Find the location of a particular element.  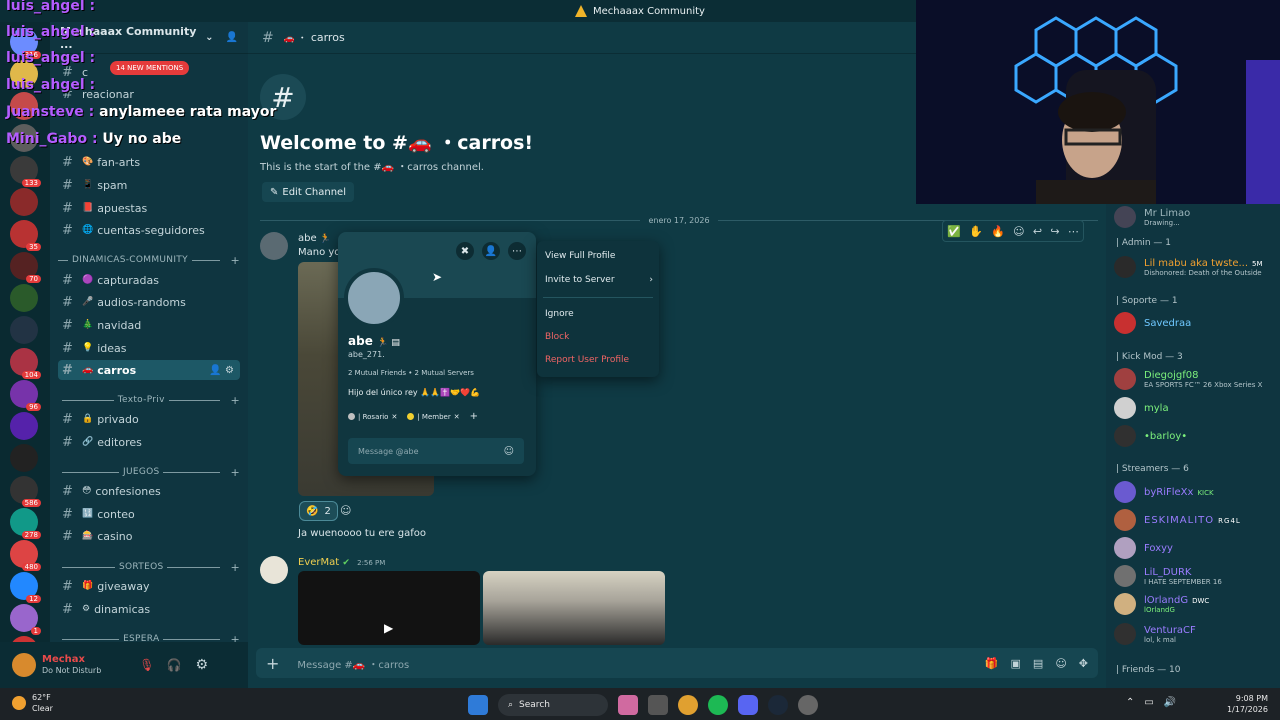

menu-item-view-full-profile: View Full Profile is located at coordinates (599, 256).